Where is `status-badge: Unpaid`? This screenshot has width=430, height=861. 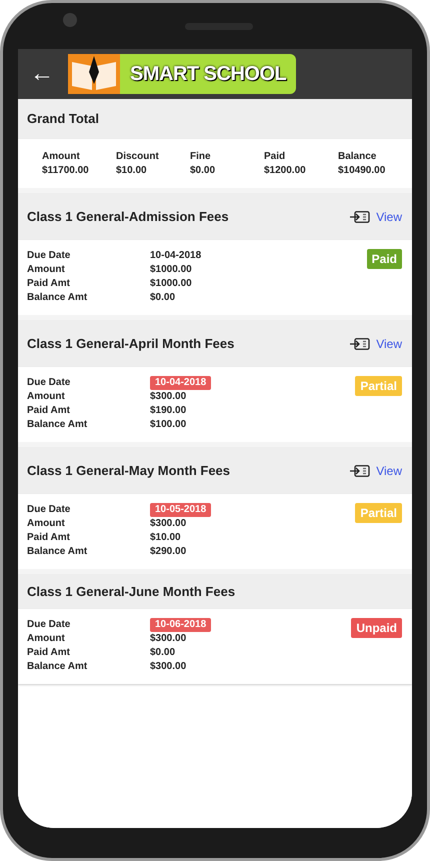 status-badge: Unpaid is located at coordinates (376, 628).